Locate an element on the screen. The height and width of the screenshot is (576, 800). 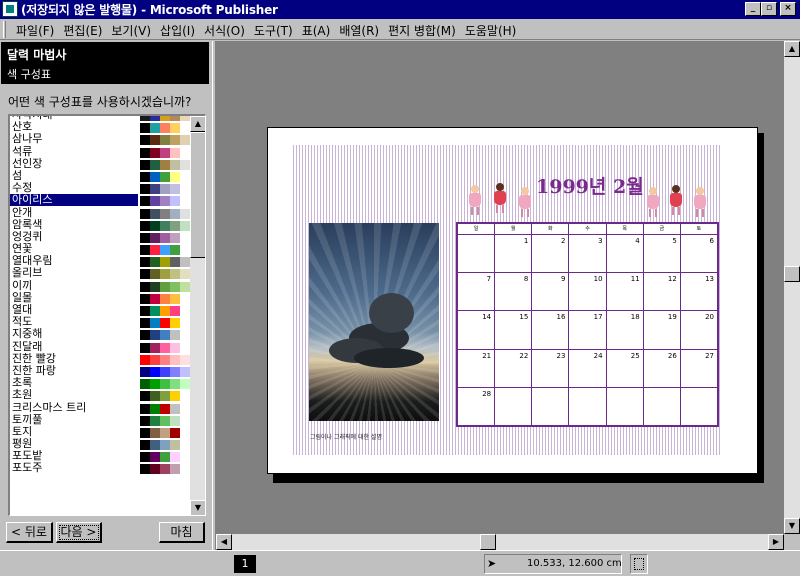
menu-item: 서식(O) is located at coordinates (224, 30).